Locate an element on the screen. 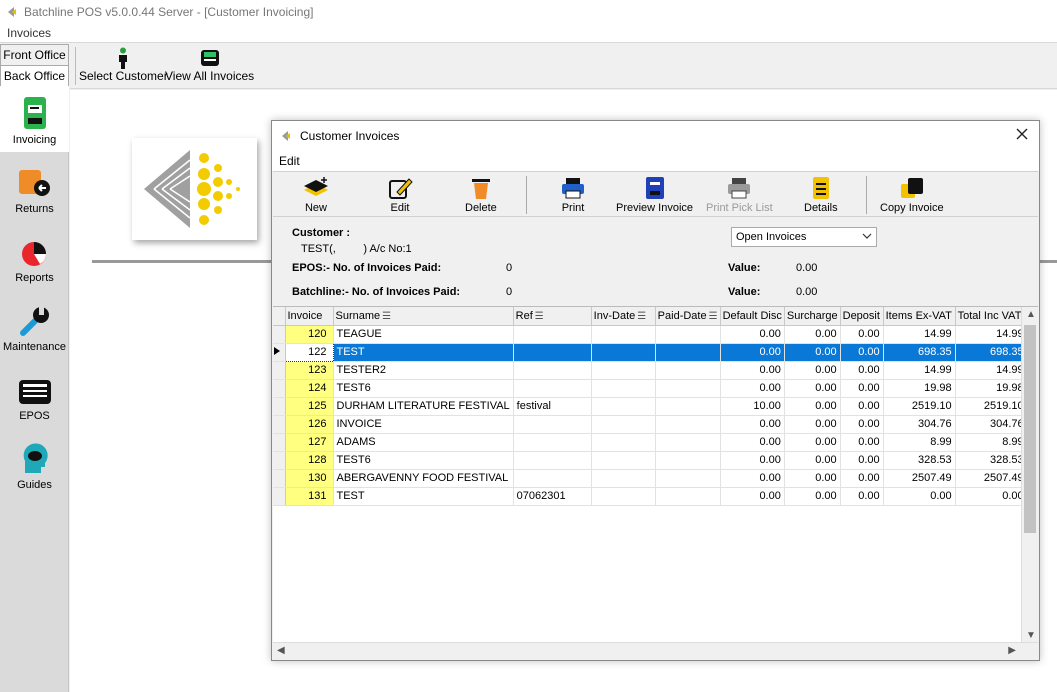 The image size is (1057, 692). table-cell: 120 is located at coordinates (309, 334).